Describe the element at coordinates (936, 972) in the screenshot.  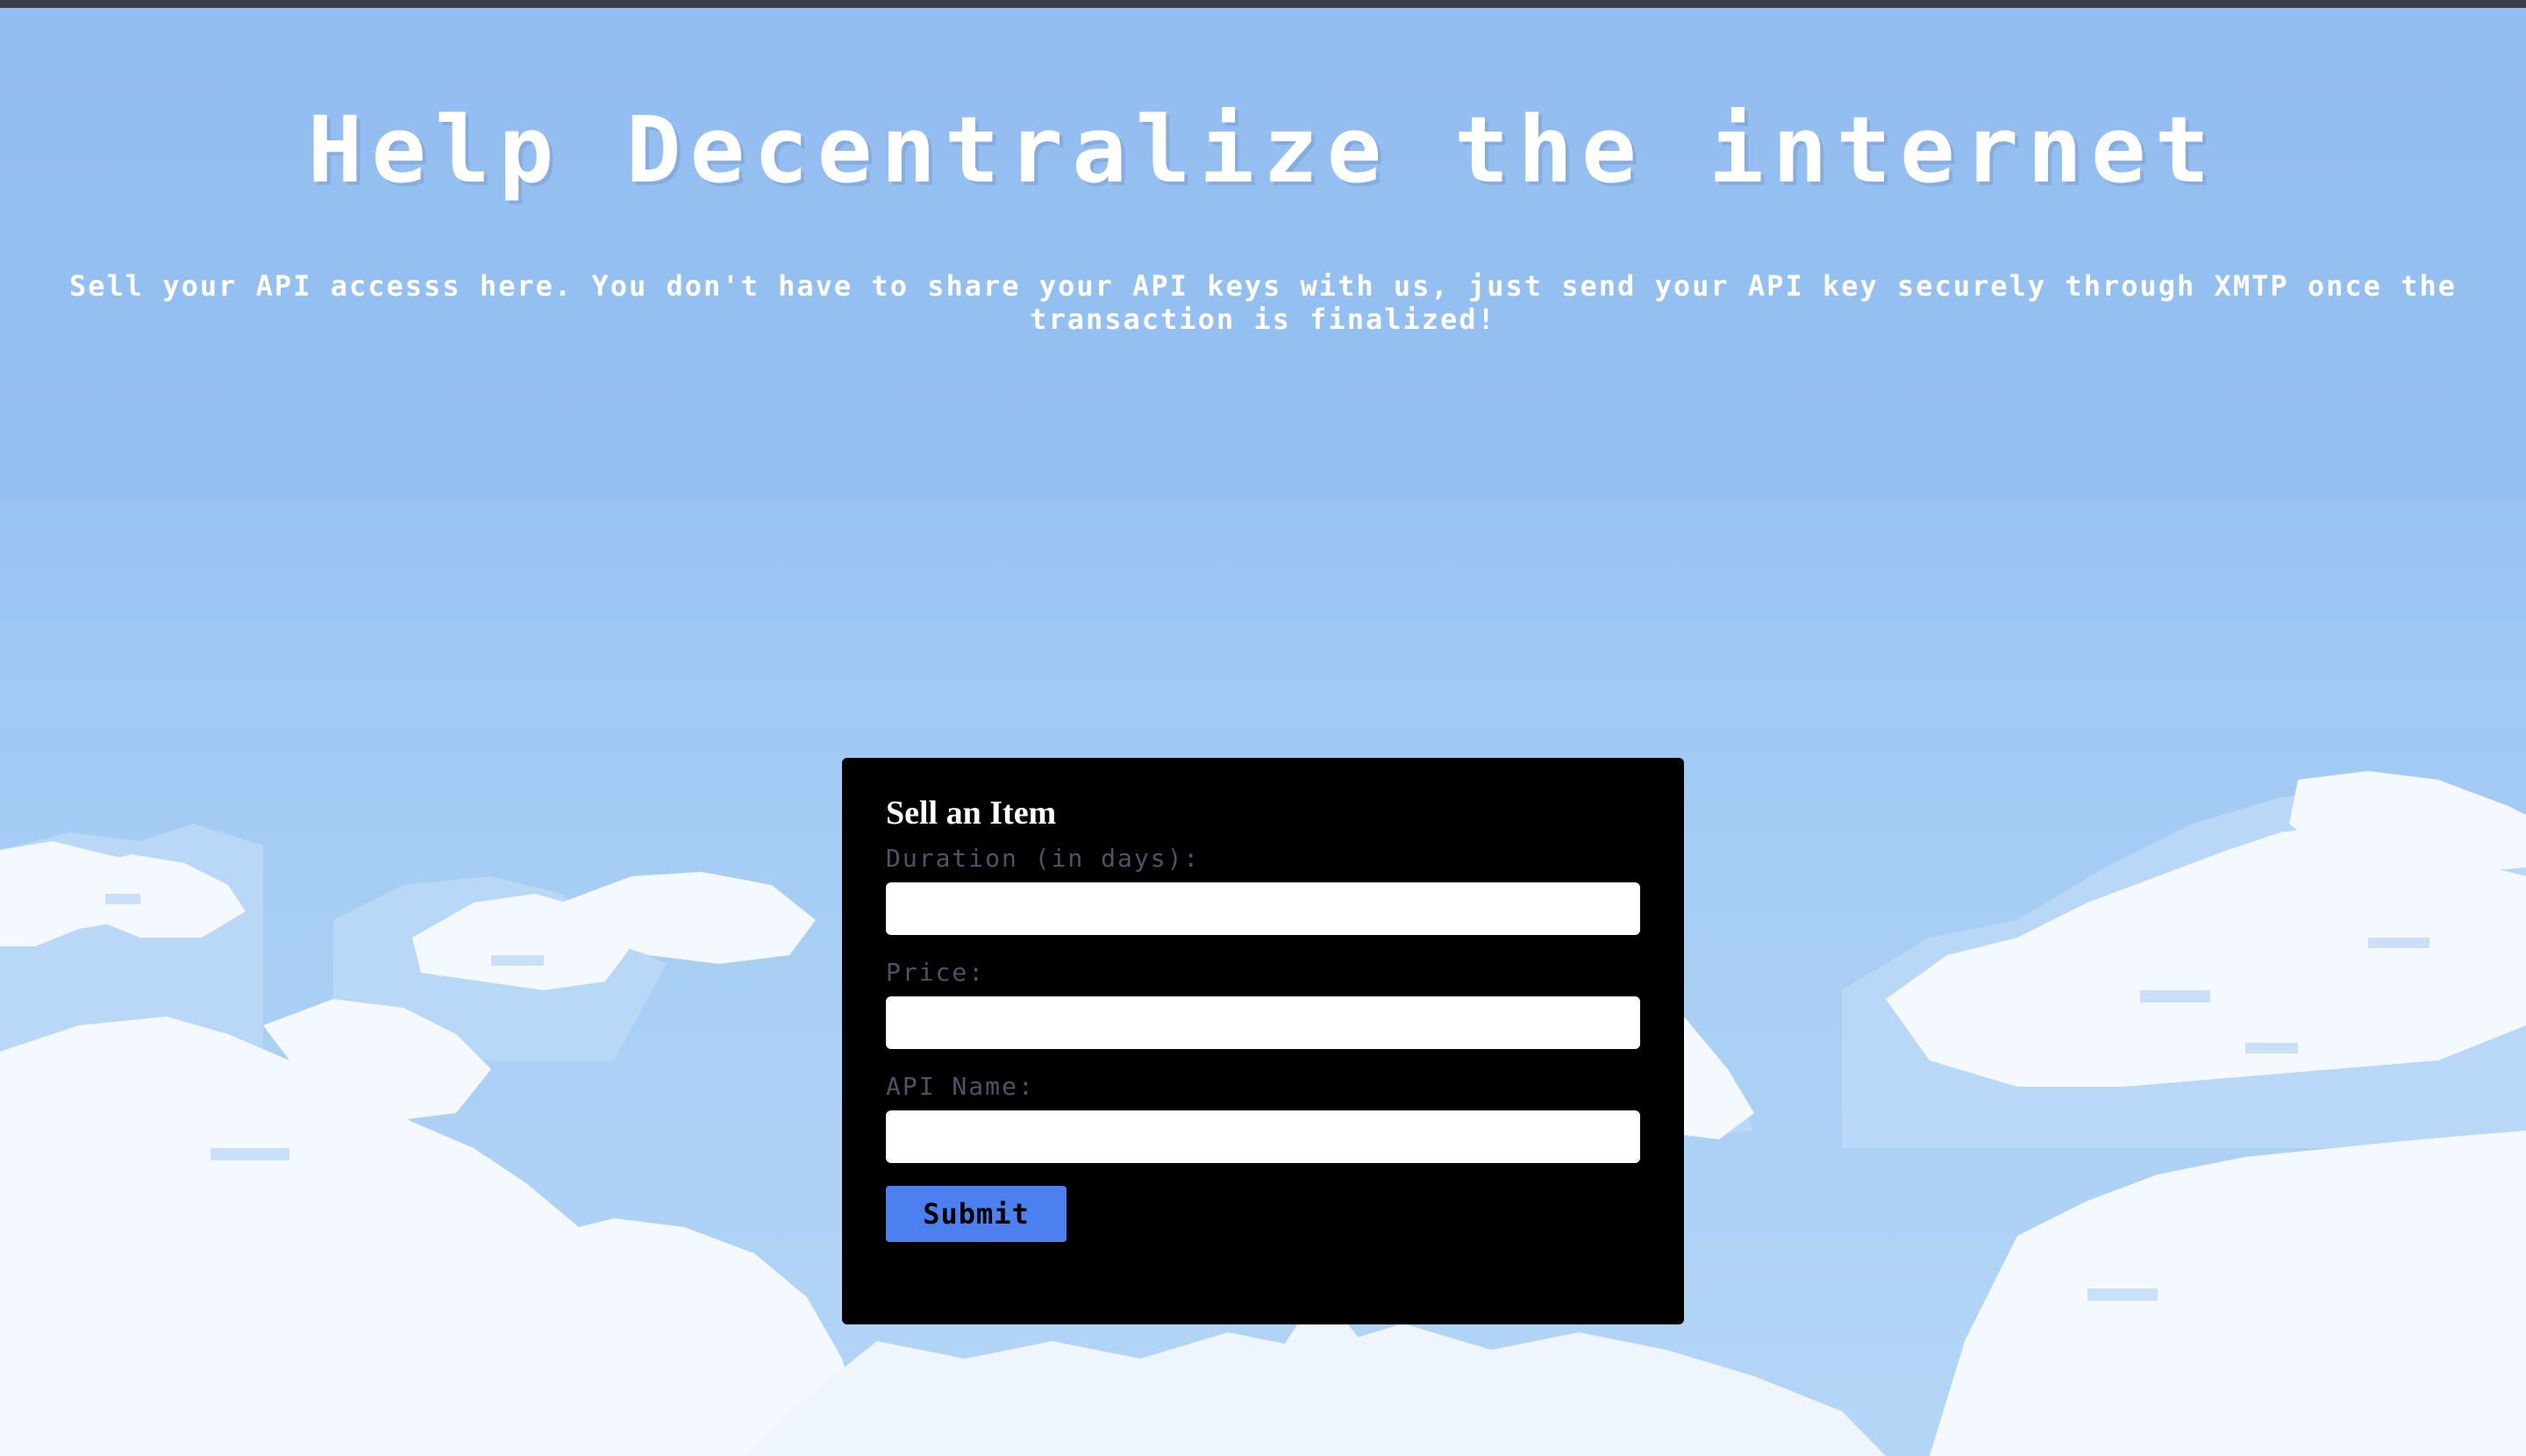
I see `price-label: Price:` at that location.